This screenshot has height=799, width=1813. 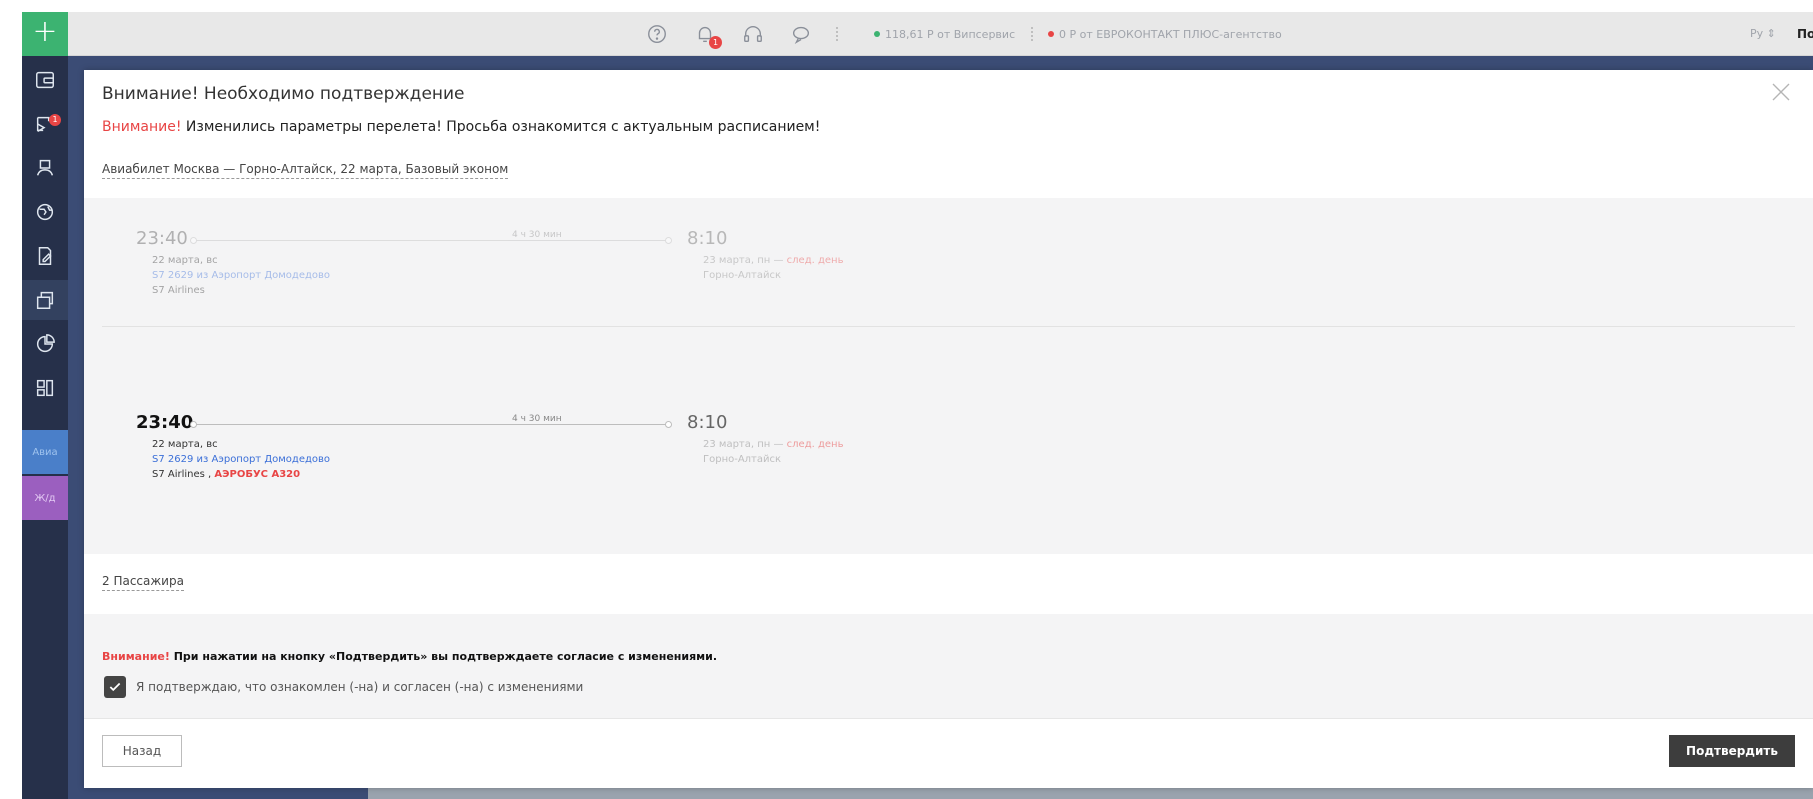 I want to click on close-icon, so click(x=1781, y=92).